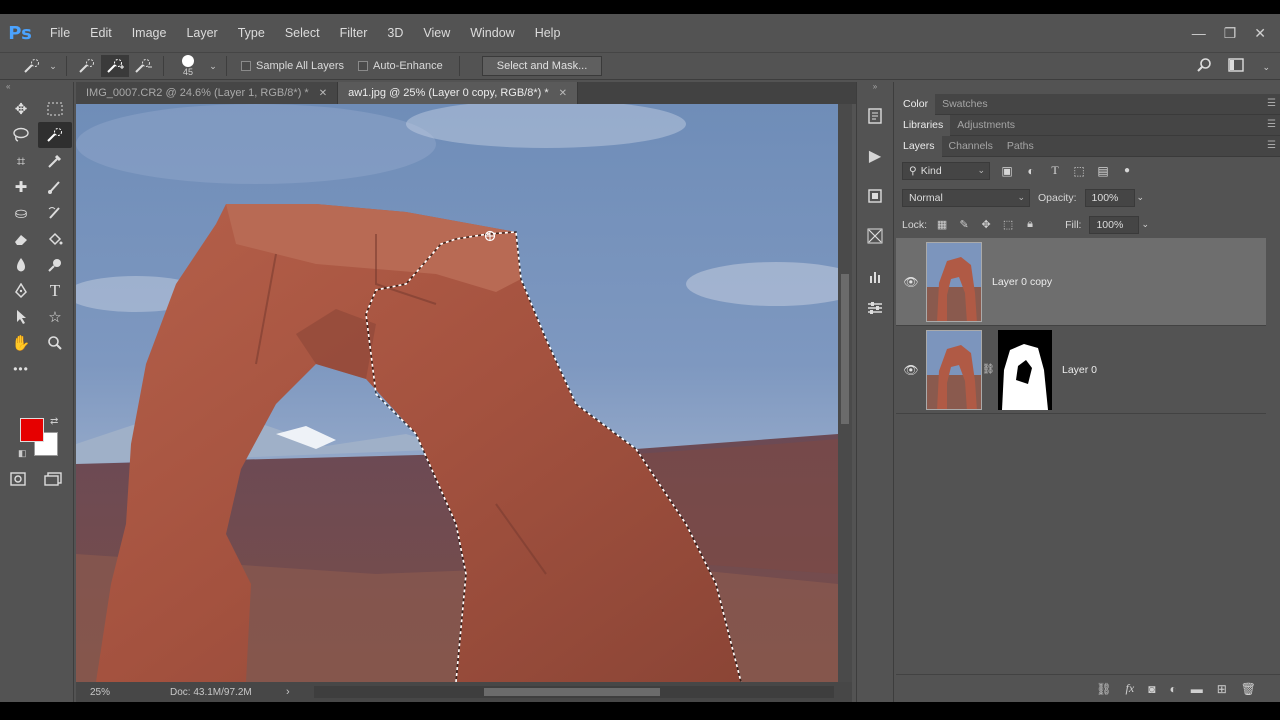  What do you see at coordinates (53, 480) in the screenshot?
I see `screen-mode-icon` at bounding box center [53, 480].